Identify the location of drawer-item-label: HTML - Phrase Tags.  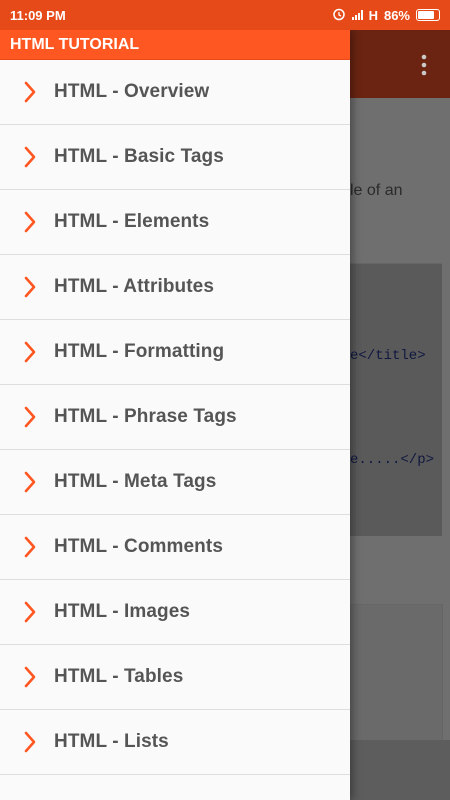
(145, 416).